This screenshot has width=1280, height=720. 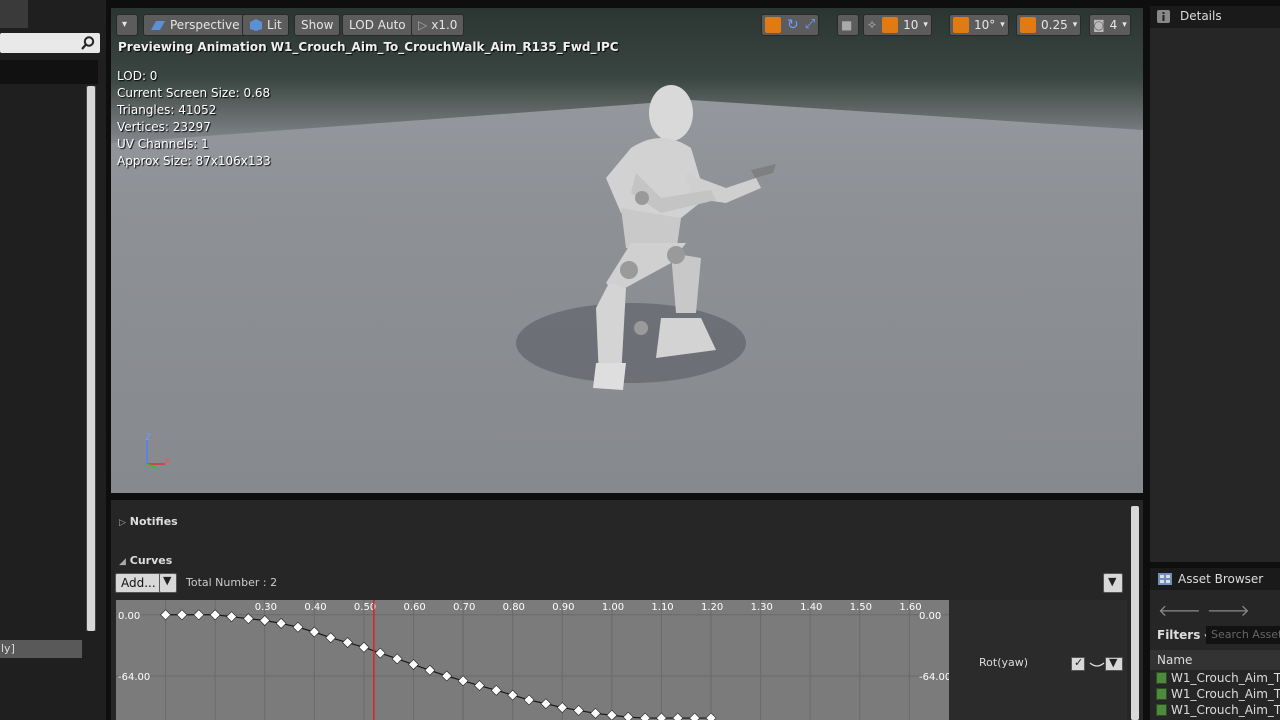 What do you see at coordinates (961, 25) in the screenshot?
I see `rotation-snap-icon` at bounding box center [961, 25].